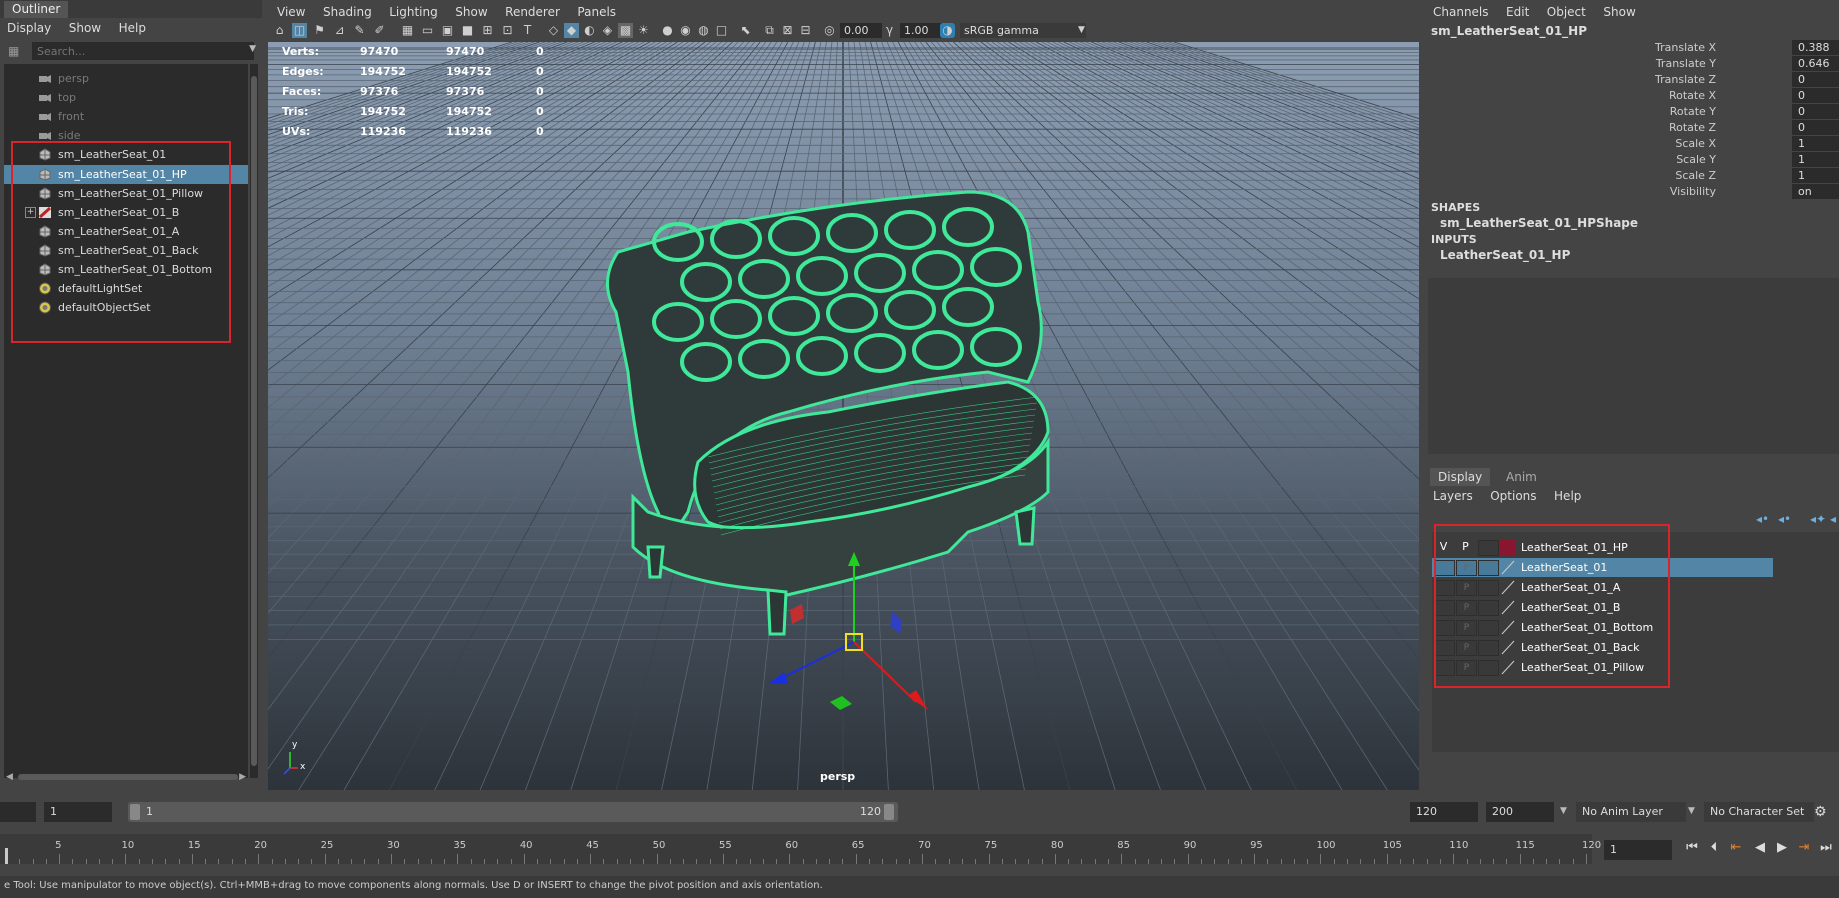  What do you see at coordinates (36, 9) in the screenshot?
I see `outliner-tab: Outliner` at bounding box center [36, 9].